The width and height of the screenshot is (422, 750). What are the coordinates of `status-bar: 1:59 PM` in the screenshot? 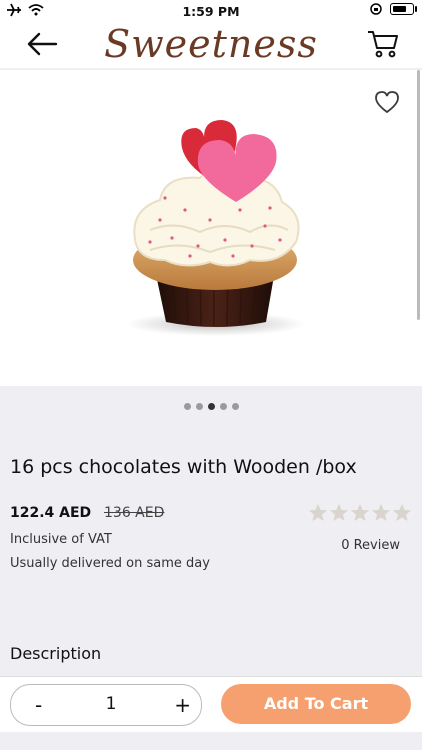 It's located at (211, 11).